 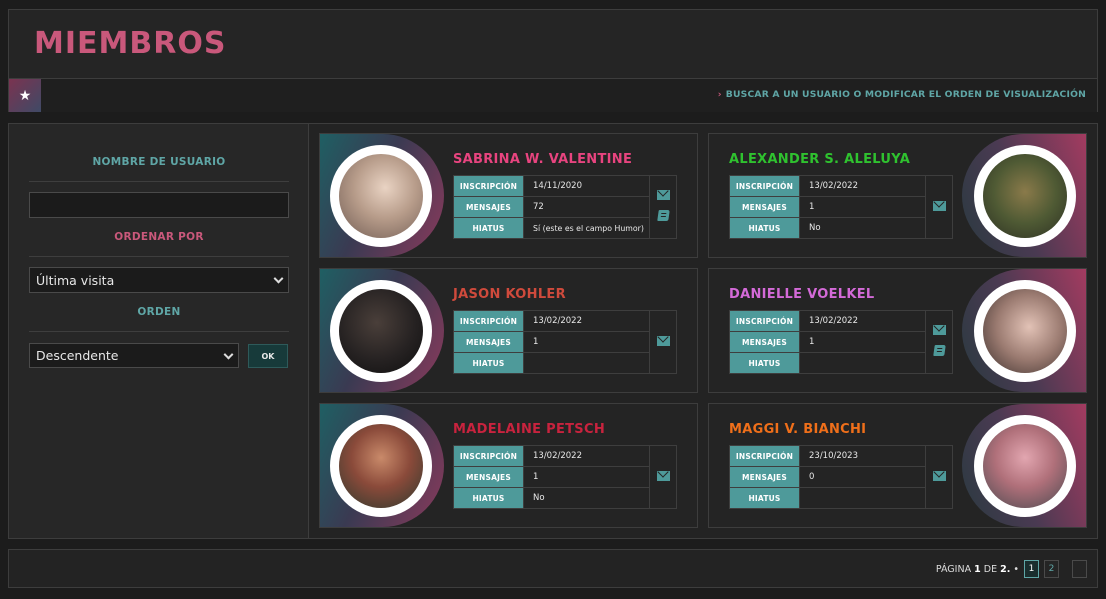 I want to click on member-info-table: INSCRIPCIÓN 23/10/2023 MENSAJES 0 HIATUS, so click(x=841, y=477).